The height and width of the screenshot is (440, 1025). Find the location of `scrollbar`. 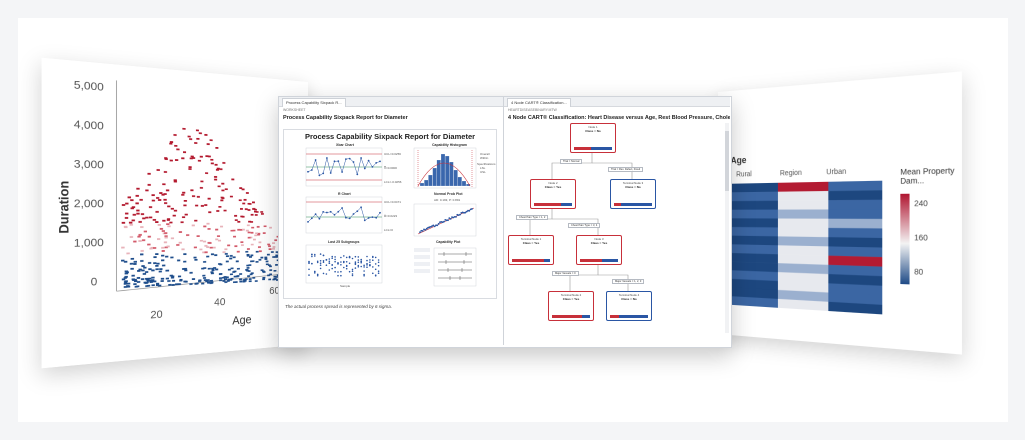

scrollbar is located at coordinates (727, 228).